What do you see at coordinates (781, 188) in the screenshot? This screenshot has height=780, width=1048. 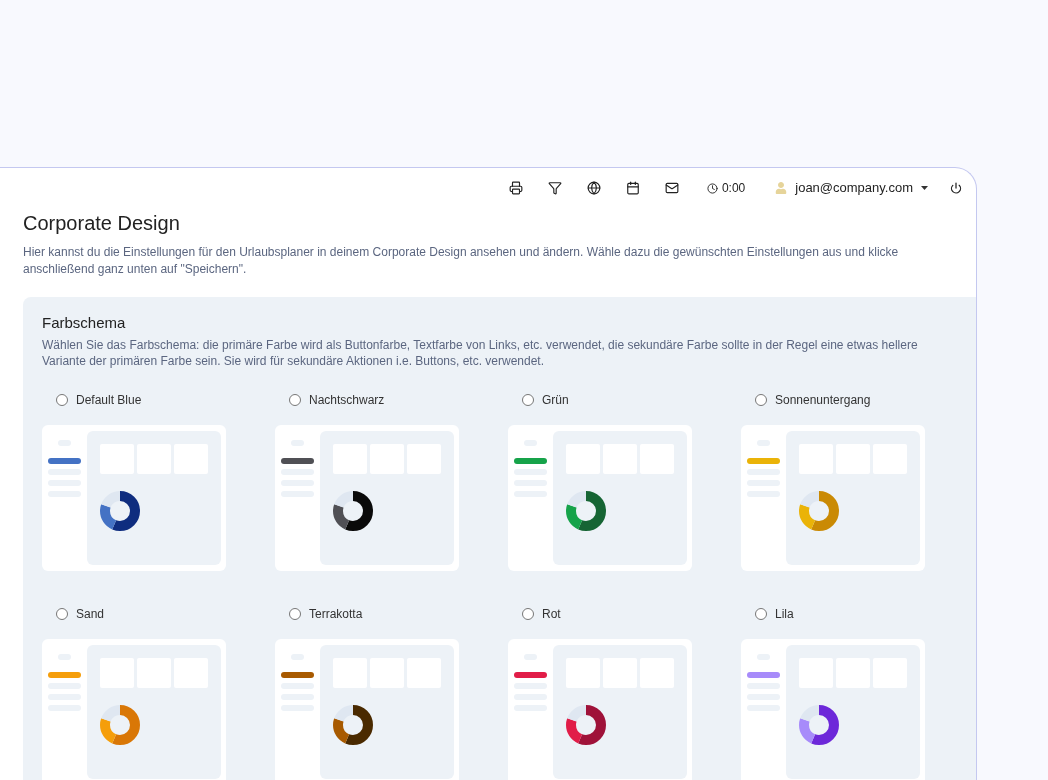 I see `user-icon` at bounding box center [781, 188].